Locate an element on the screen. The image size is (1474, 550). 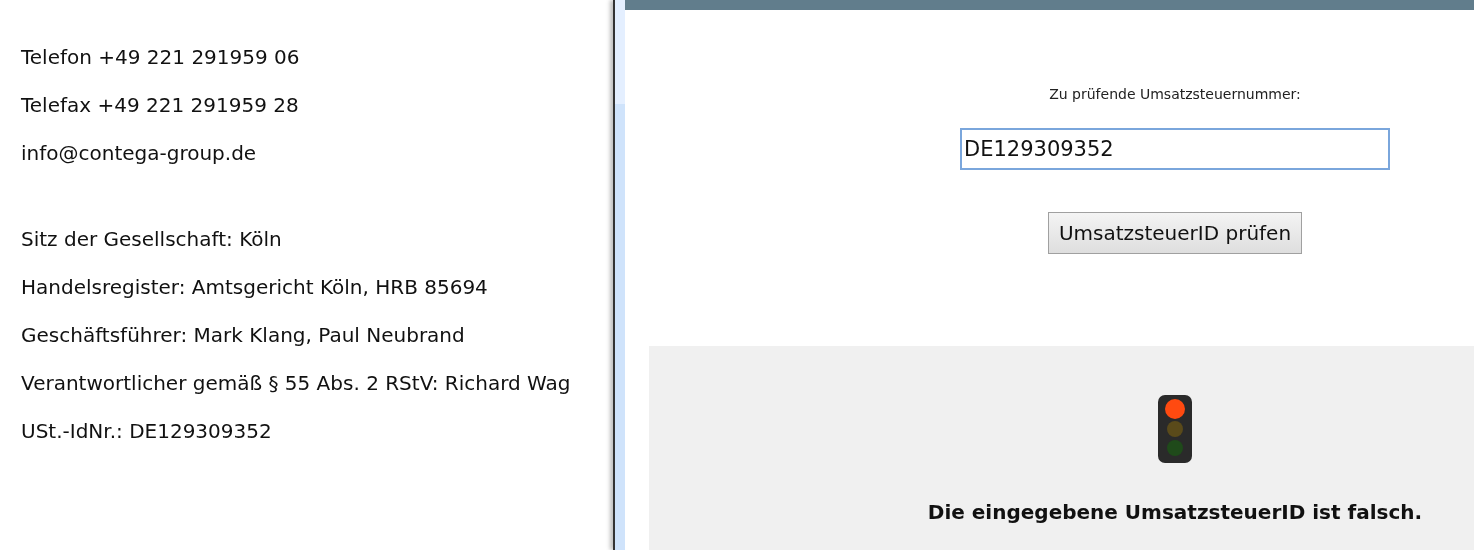
contact-line: Telefax +49 221 291959 28 is located at coordinates (160, 105).